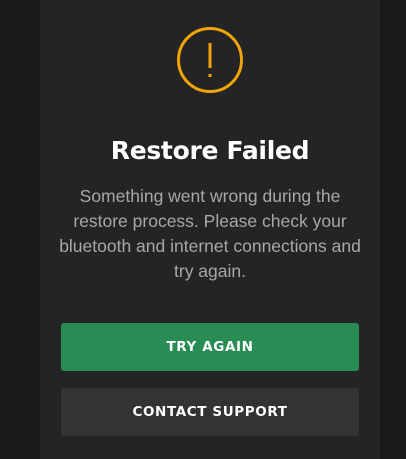  Describe the element at coordinates (210, 347) in the screenshot. I see `try-again-button: TRY AGAIN` at that location.